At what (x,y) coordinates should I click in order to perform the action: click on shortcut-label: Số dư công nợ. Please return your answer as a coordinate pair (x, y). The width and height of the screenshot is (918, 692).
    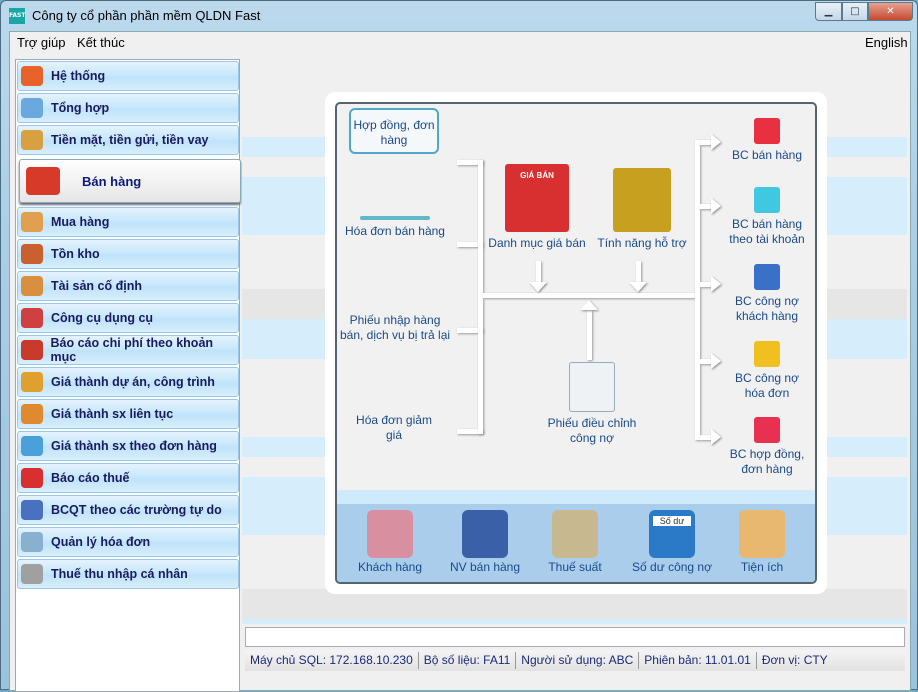
    Looking at the image, I should click on (672, 567).